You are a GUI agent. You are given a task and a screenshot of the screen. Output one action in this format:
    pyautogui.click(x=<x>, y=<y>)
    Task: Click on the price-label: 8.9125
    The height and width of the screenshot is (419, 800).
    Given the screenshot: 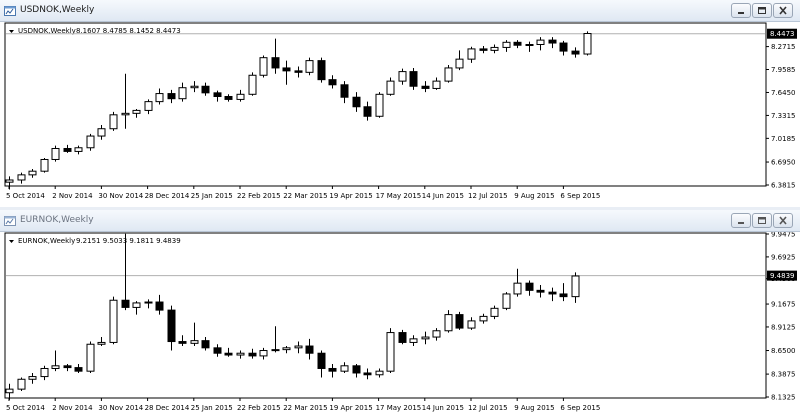 What is the action you would take?
    pyautogui.click(x=783, y=327)
    